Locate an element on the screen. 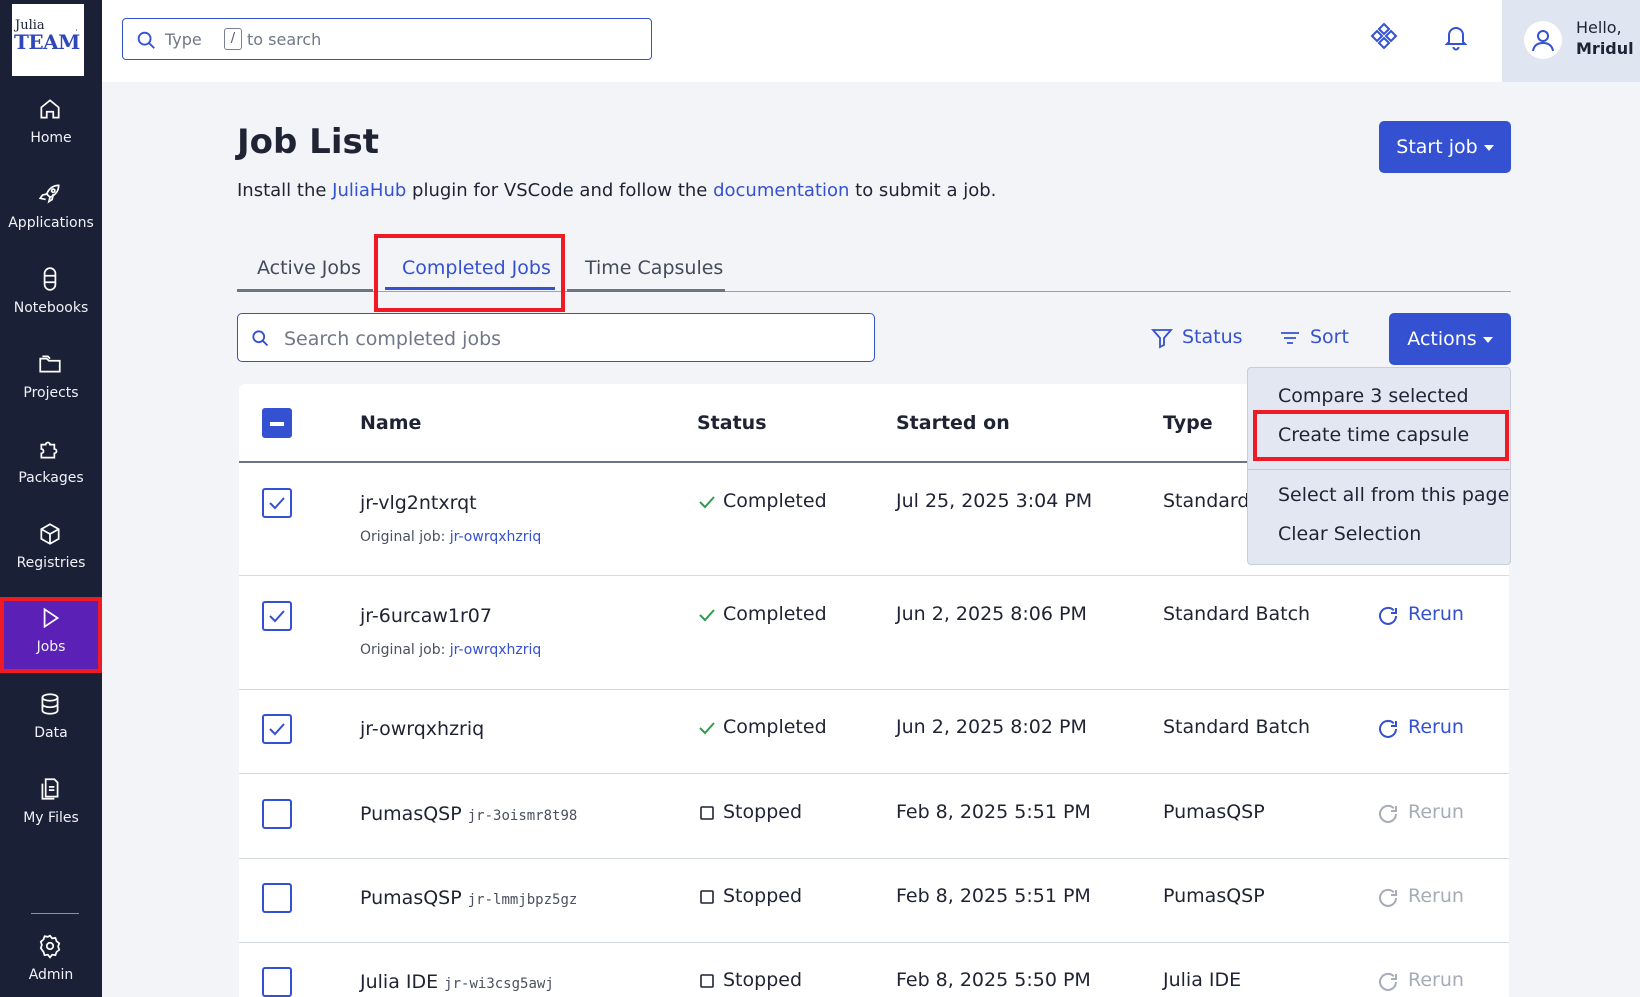  actions-label: Actions is located at coordinates (1442, 339).